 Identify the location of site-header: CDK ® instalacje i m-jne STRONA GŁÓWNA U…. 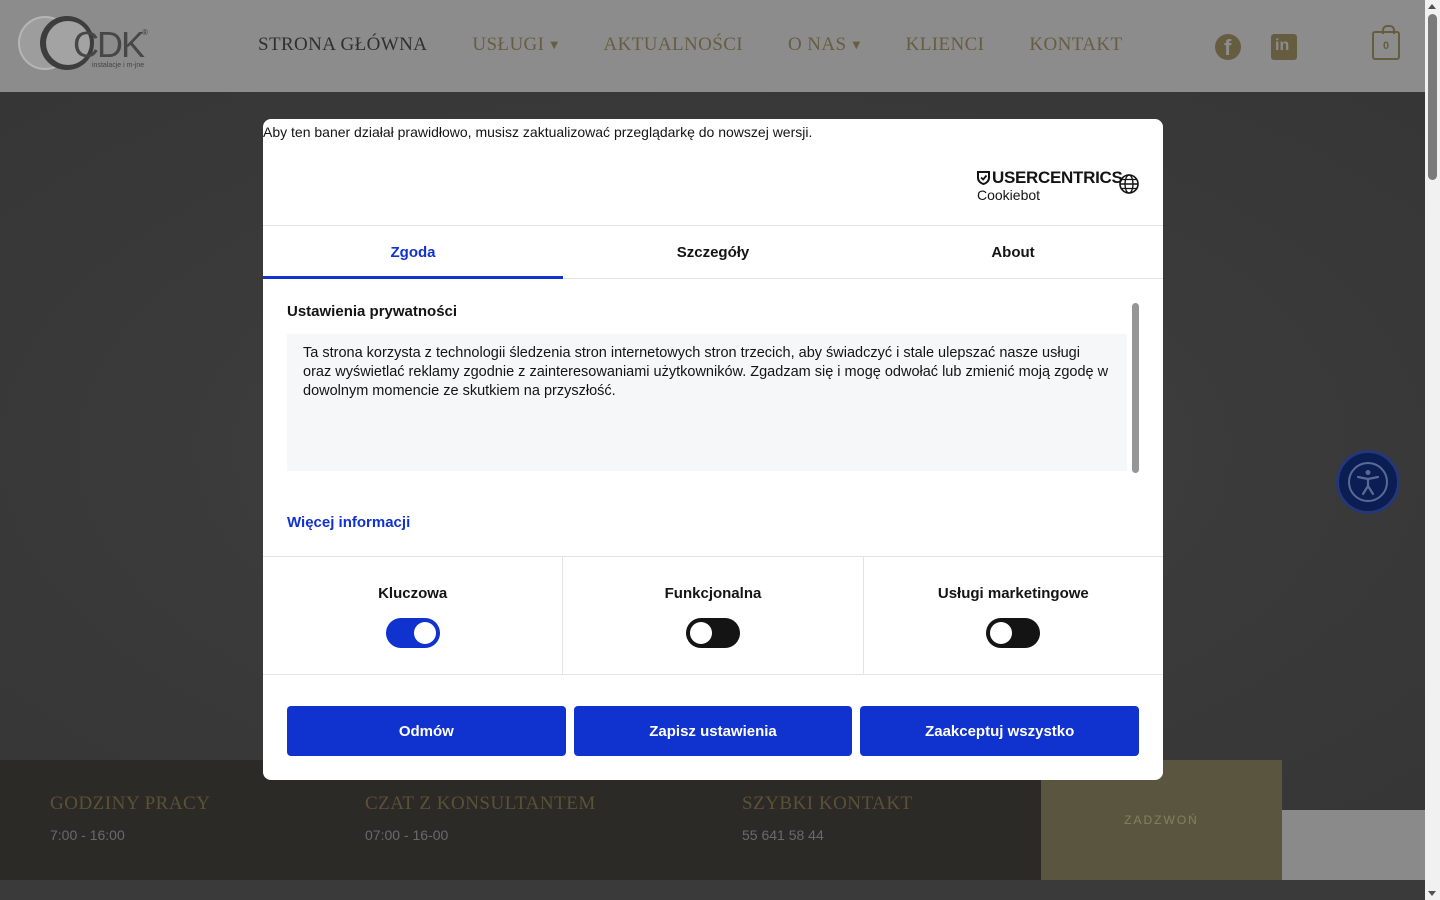
(712, 46).